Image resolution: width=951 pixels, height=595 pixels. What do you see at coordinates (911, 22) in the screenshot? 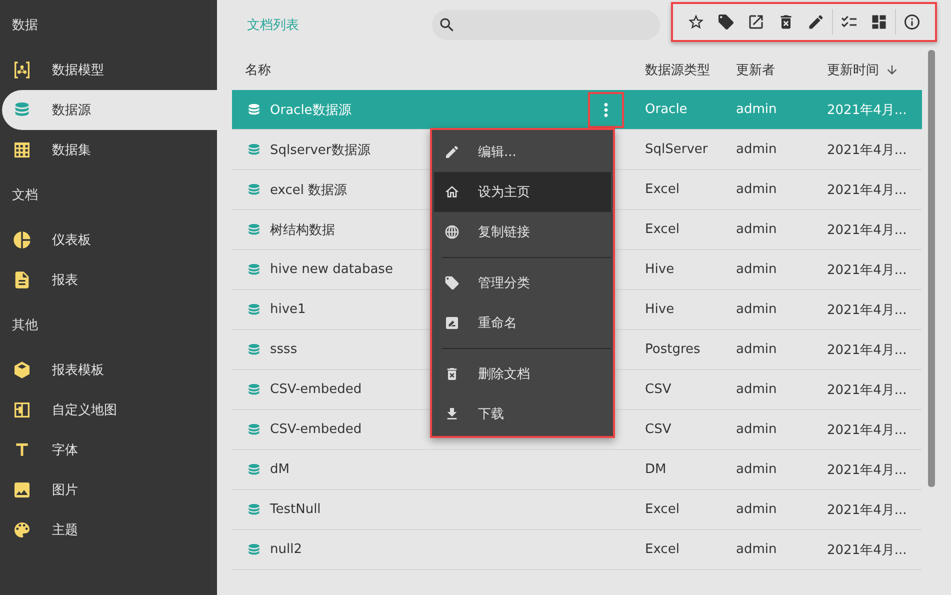
I see `info-icon` at bounding box center [911, 22].